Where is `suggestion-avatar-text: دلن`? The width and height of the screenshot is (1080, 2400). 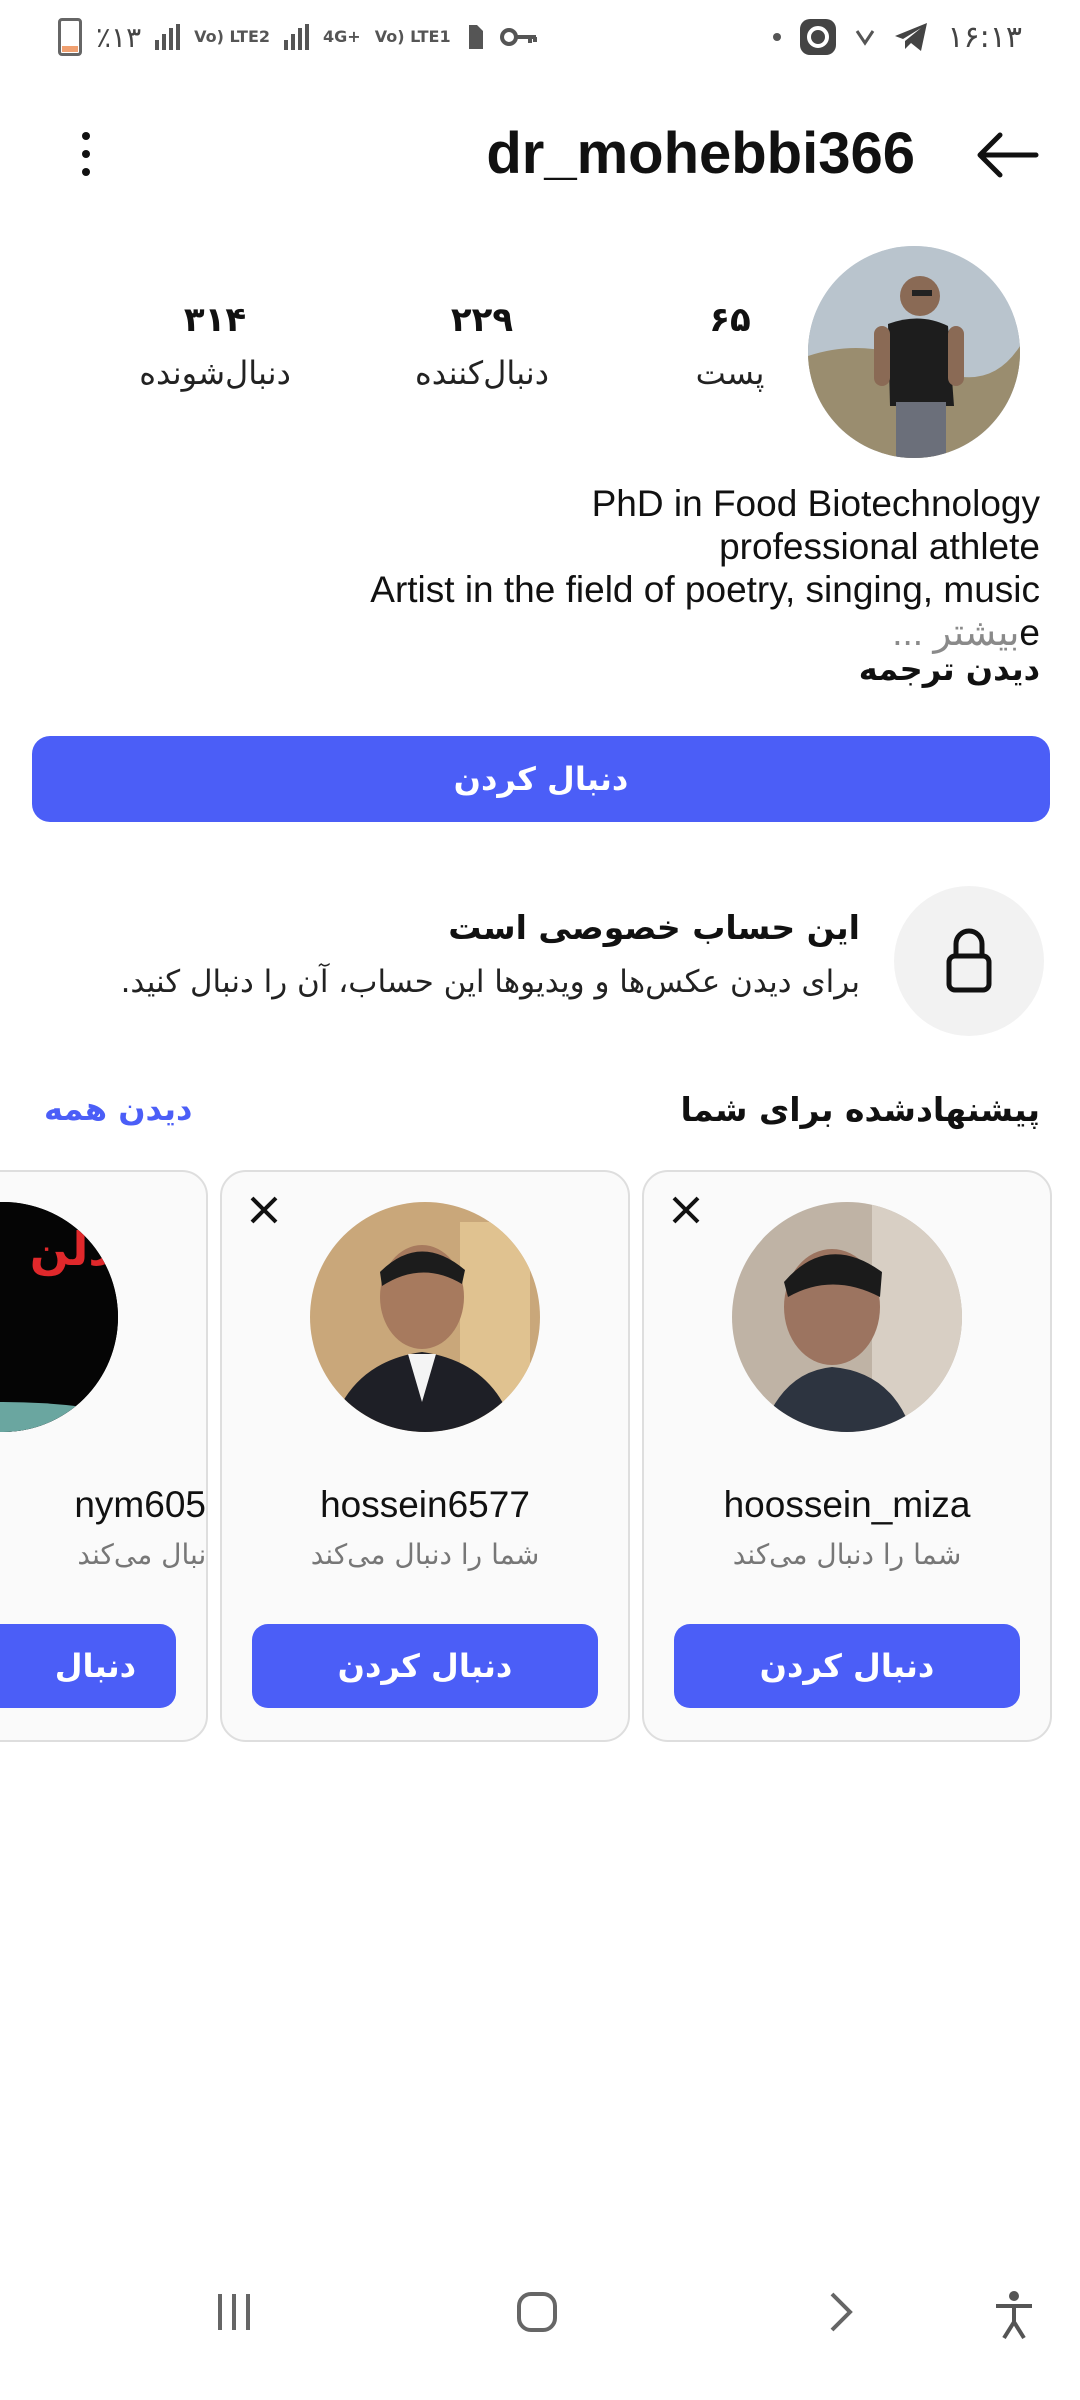
suggestion-avatar-text: دلن is located at coordinates (70, 1249).